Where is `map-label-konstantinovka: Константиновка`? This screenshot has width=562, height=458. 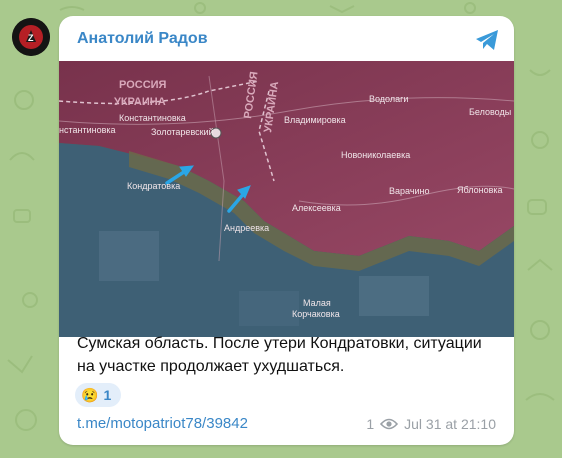
map-label-konstantinovka: Константиновка is located at coordinates (152, 118).